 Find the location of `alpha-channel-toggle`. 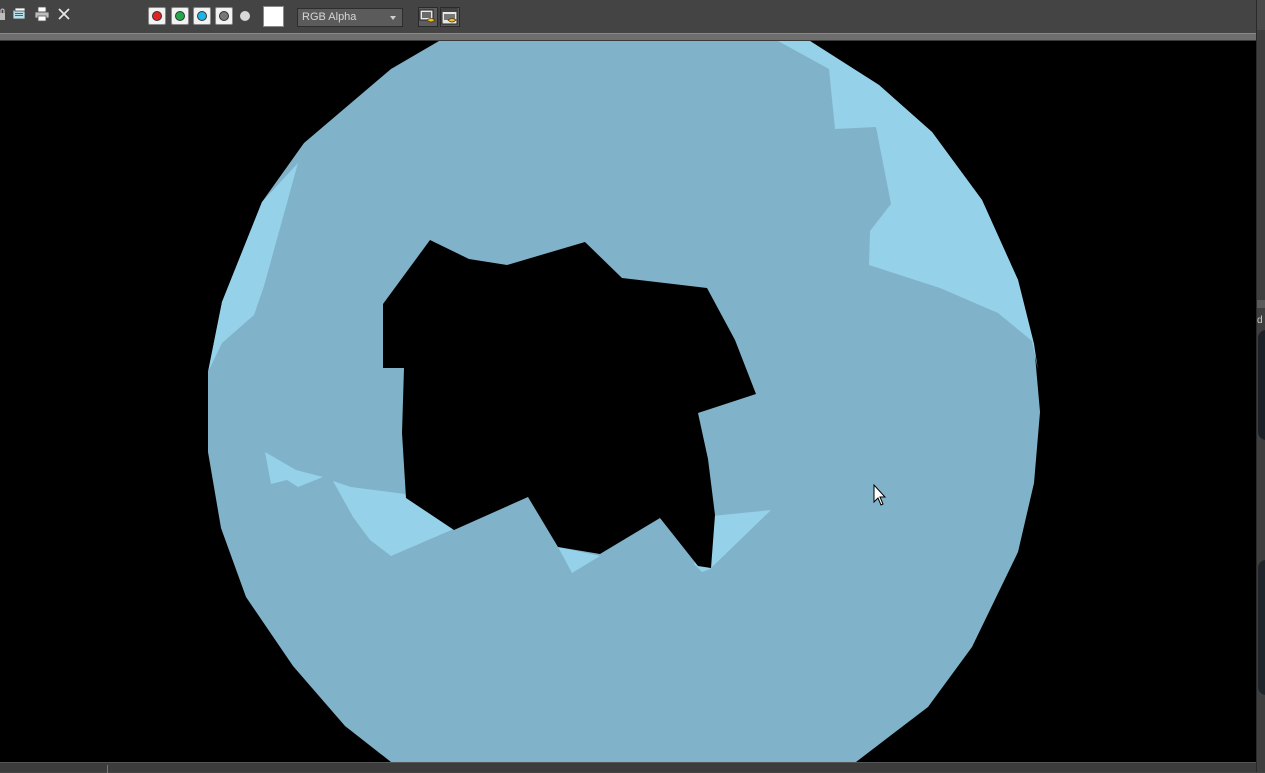

alpha-channel-toggle is located at coordinates (224, 16).